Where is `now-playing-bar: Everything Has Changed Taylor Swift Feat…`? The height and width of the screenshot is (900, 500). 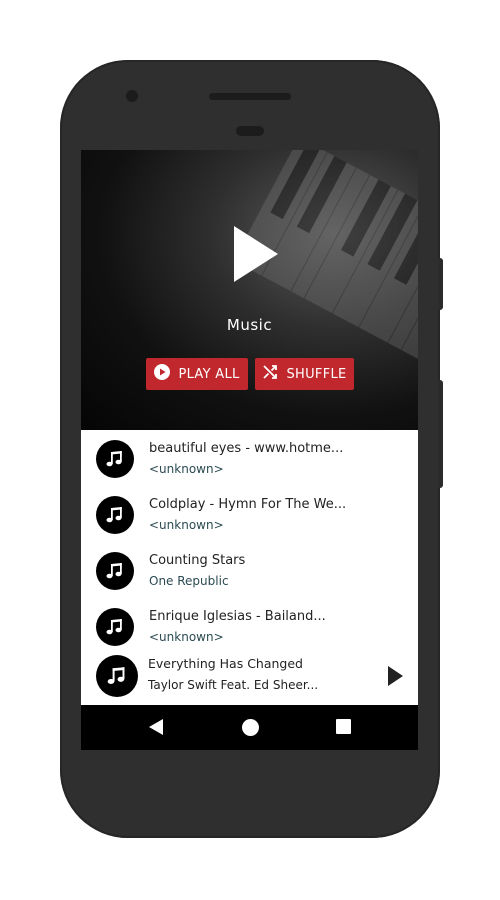
now-playing-bar: Everything Has Changed Taylor Swift Feat… is located at coordinates (249, 676).